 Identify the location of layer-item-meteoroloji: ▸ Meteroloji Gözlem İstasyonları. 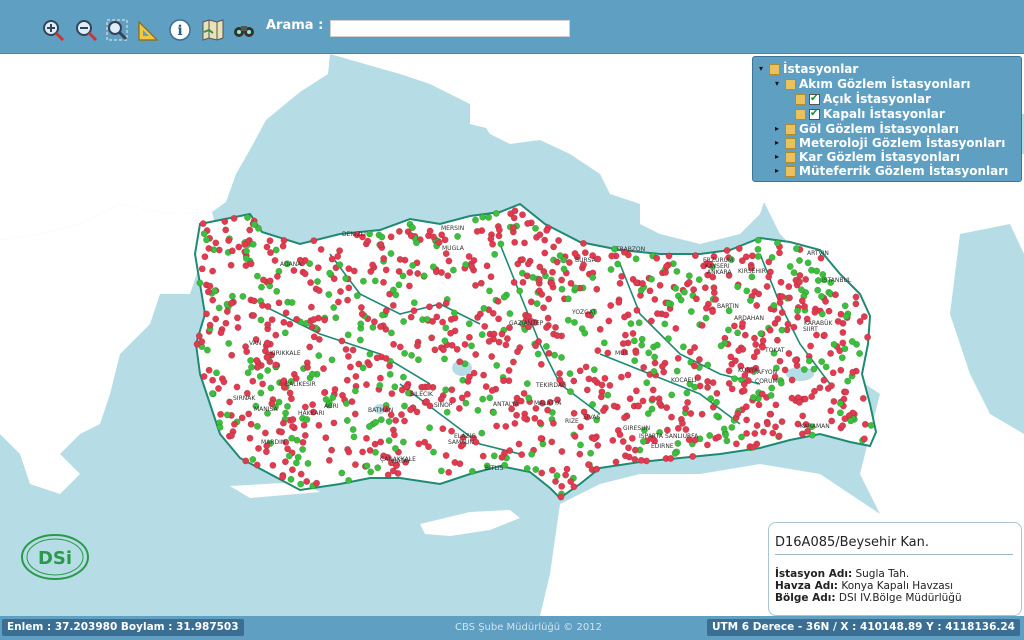
(890, 143).